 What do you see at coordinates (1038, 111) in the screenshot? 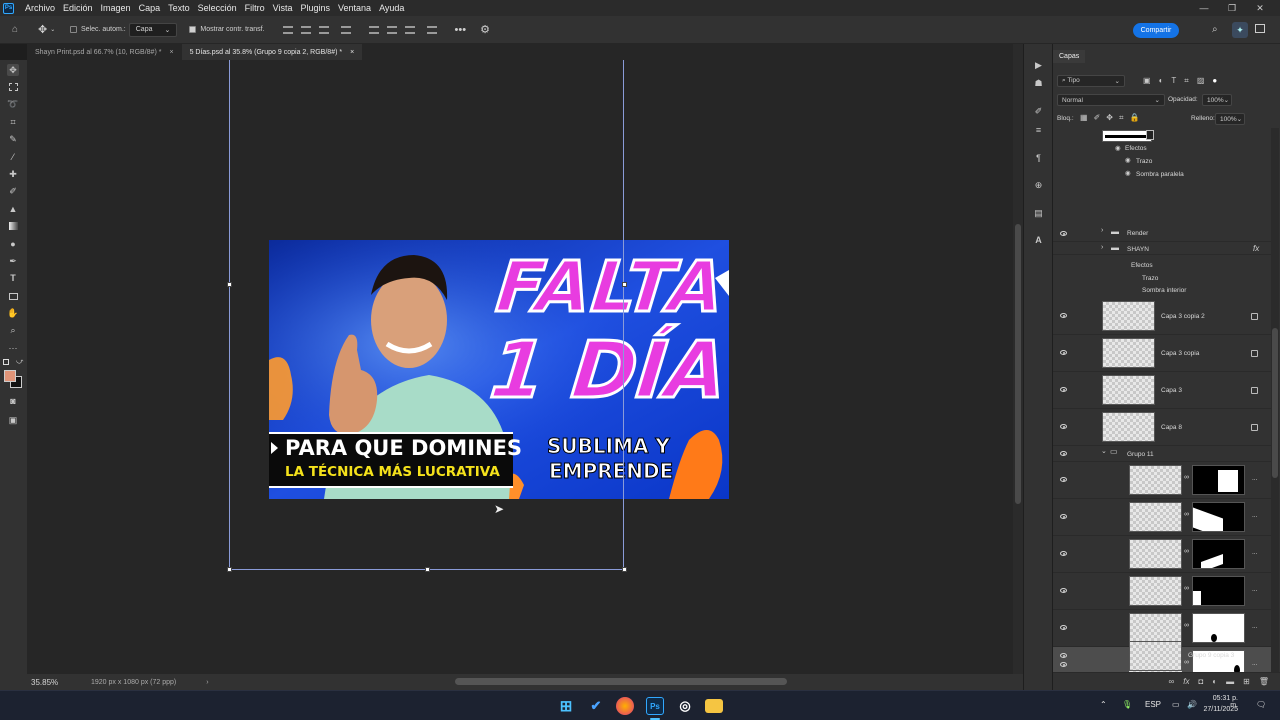
I see `brush-settings-icon: ✐` at bounding box center [1038, 111].